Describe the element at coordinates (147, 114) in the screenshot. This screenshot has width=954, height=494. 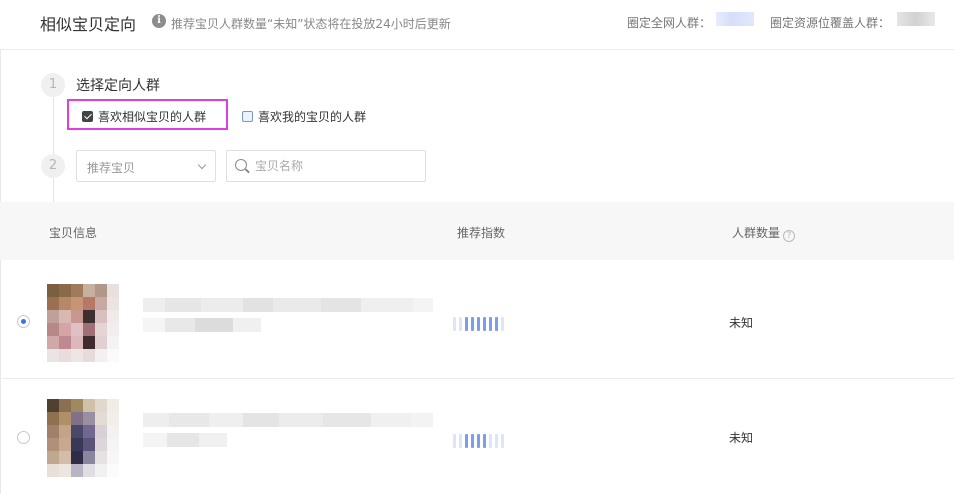
I see `highlight-annotation` at that location.